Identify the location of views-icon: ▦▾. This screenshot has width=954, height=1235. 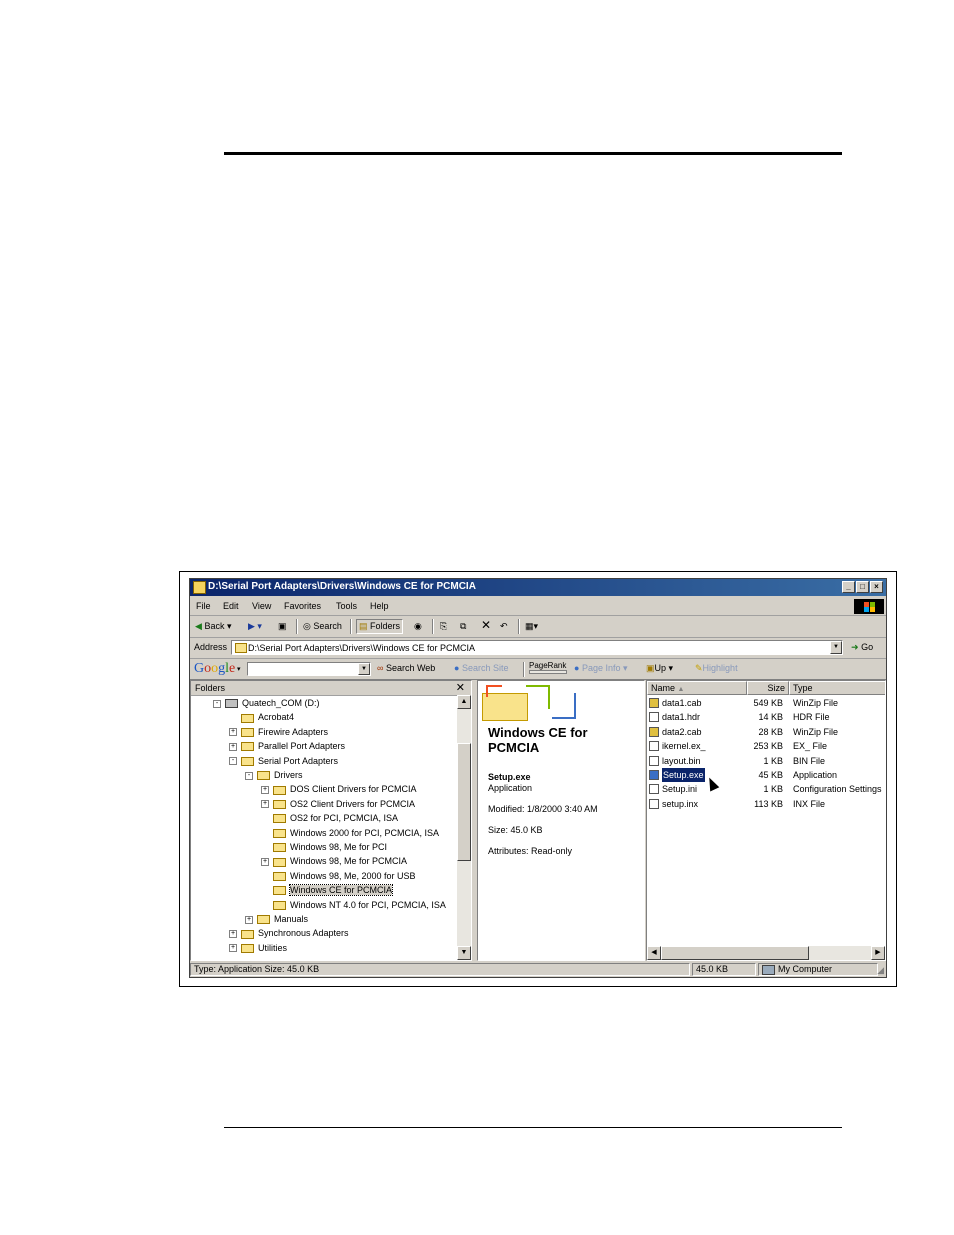
(531, 626).